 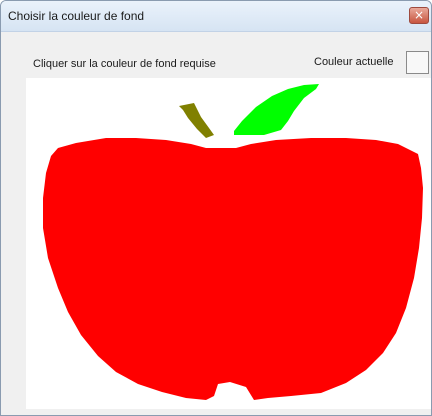 What do you see at coordinates (196, 120) in the screenshot?
I see `apple-stem` at bounding box center [196, 120].